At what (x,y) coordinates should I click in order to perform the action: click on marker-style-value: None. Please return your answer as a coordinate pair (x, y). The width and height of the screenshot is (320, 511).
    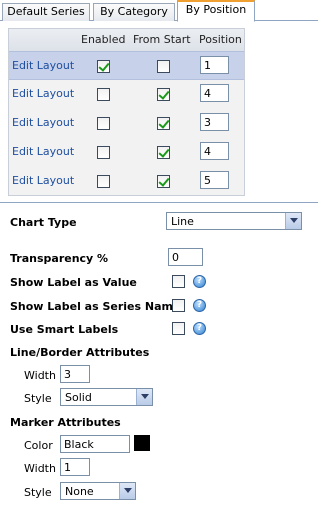
    Looking at the image, I should click on (79, 491).